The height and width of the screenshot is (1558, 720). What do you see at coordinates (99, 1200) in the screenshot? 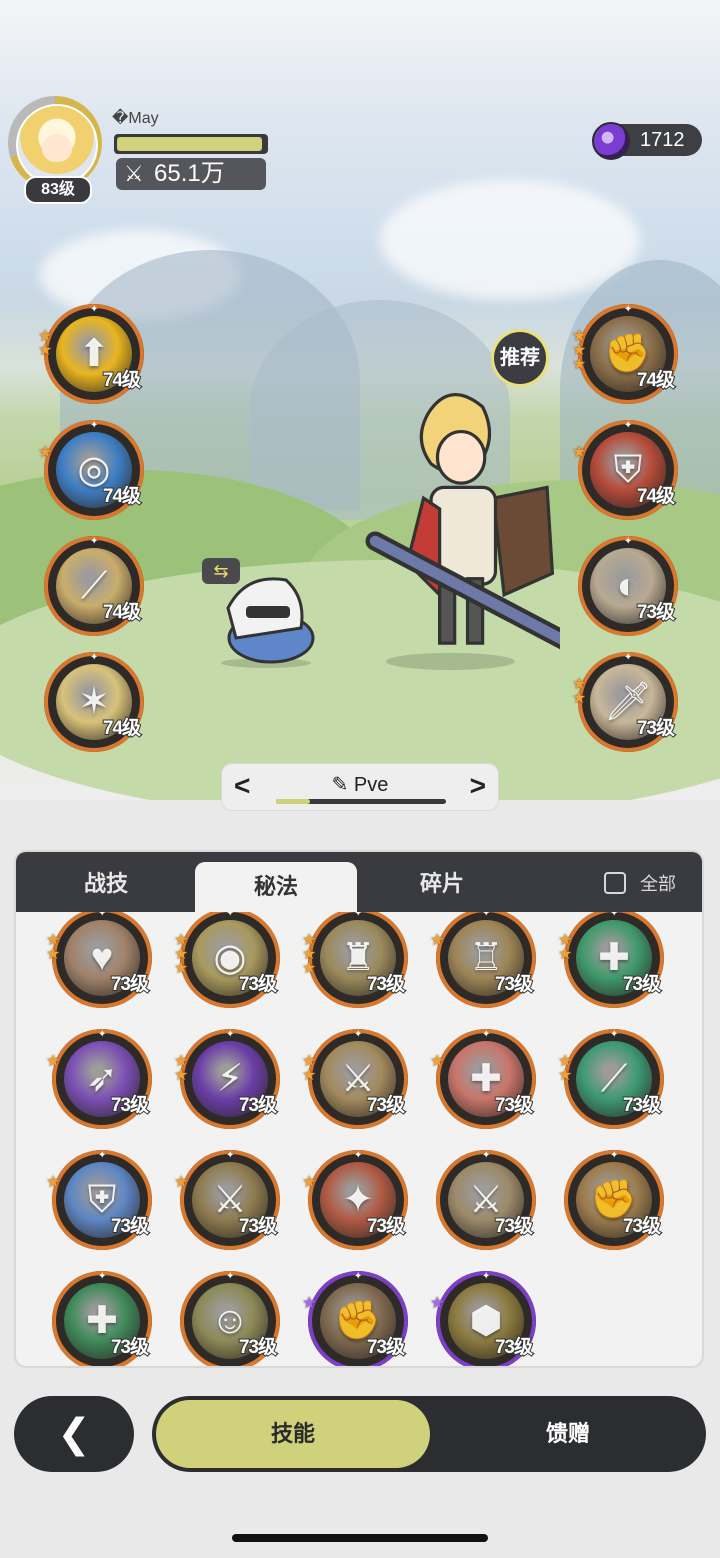
I see `secret-art-skill-slot: ⛨ ✦ ★ 73级` at bounding box center [99, 1200].